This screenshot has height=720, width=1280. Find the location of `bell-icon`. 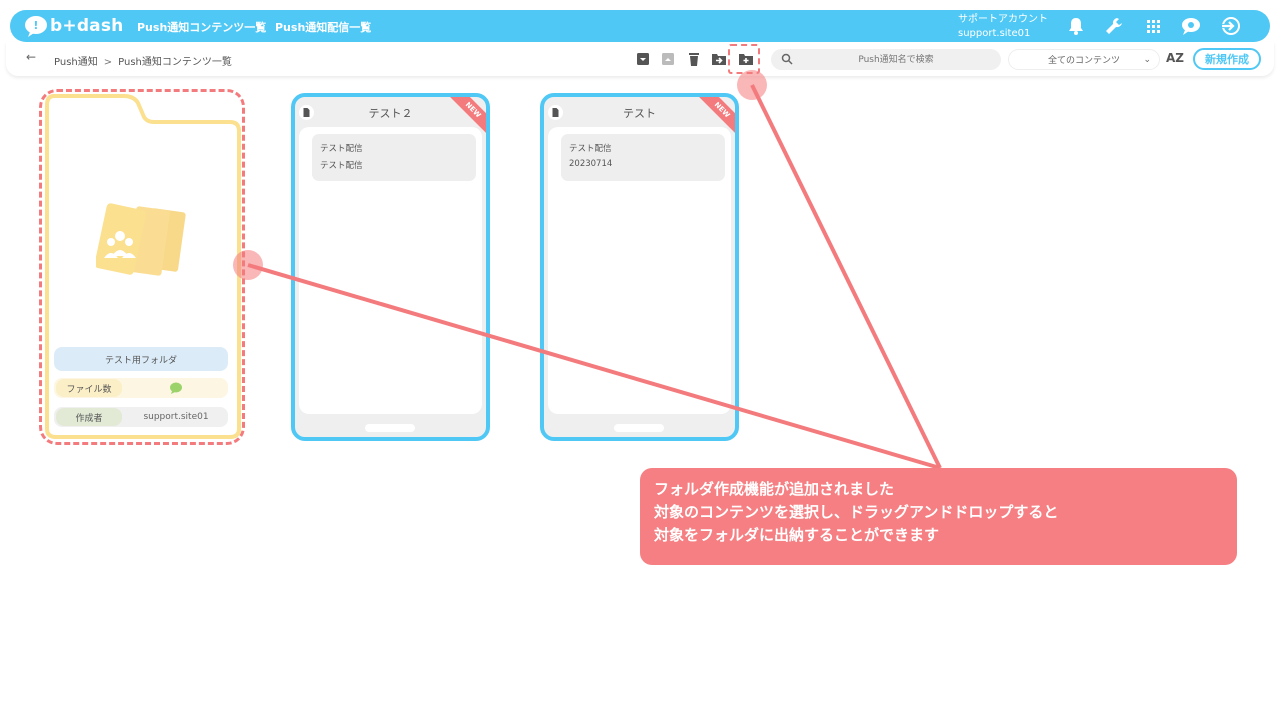

bell-icon is located at coordinates (1076, 26).